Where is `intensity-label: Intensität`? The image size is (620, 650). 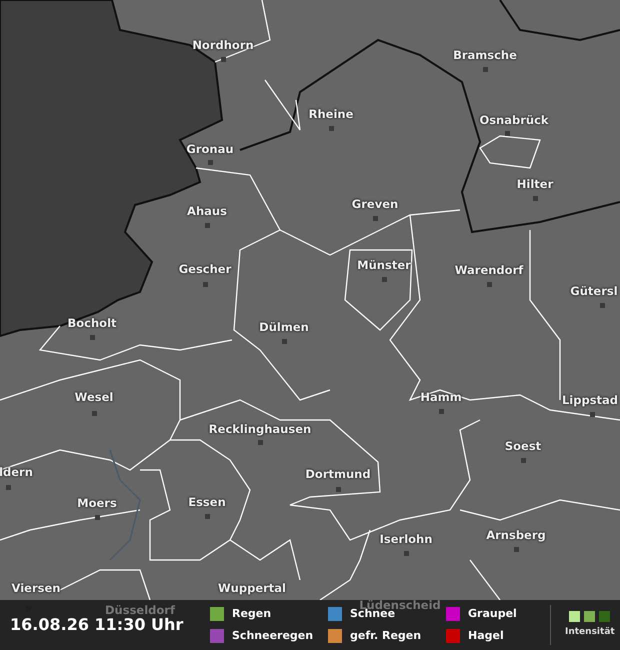 intensity-label: Intensität is located at coordinates (590, 632).